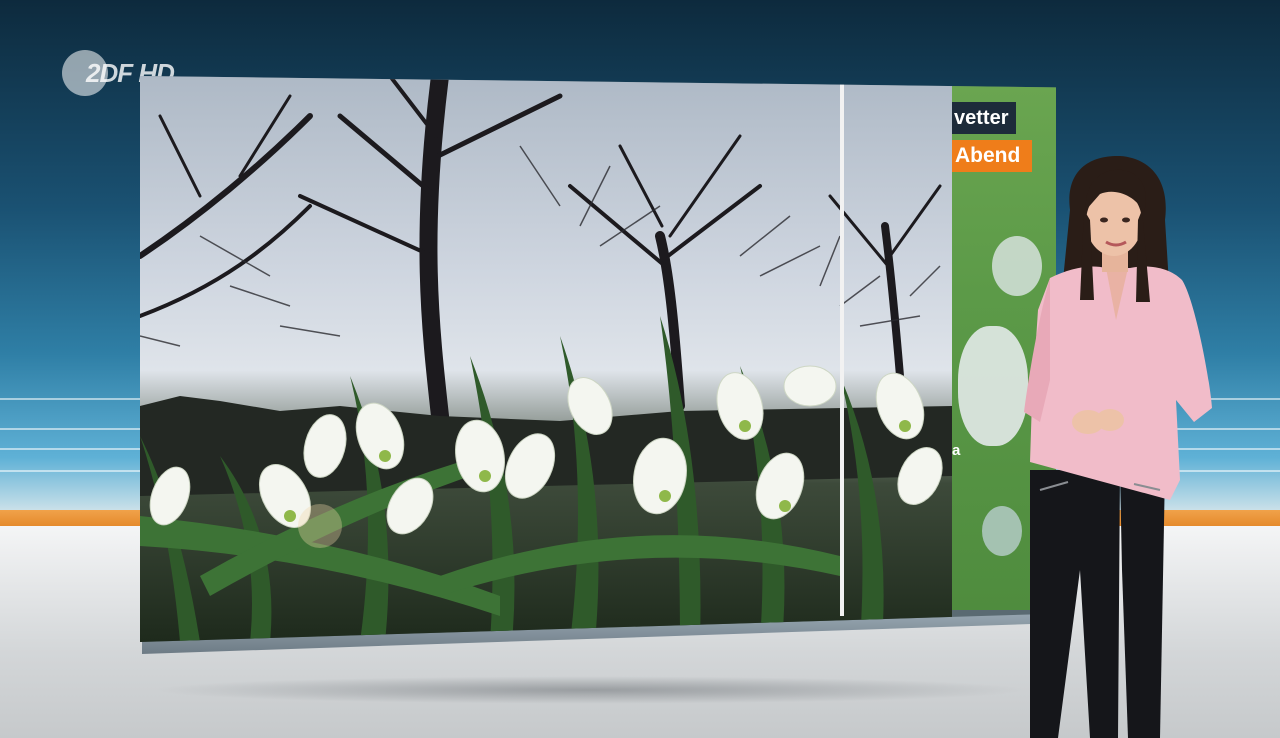  Describe the element at coordinates (956, 450) in the screenshot. I see `map-city-label: a` at that location.